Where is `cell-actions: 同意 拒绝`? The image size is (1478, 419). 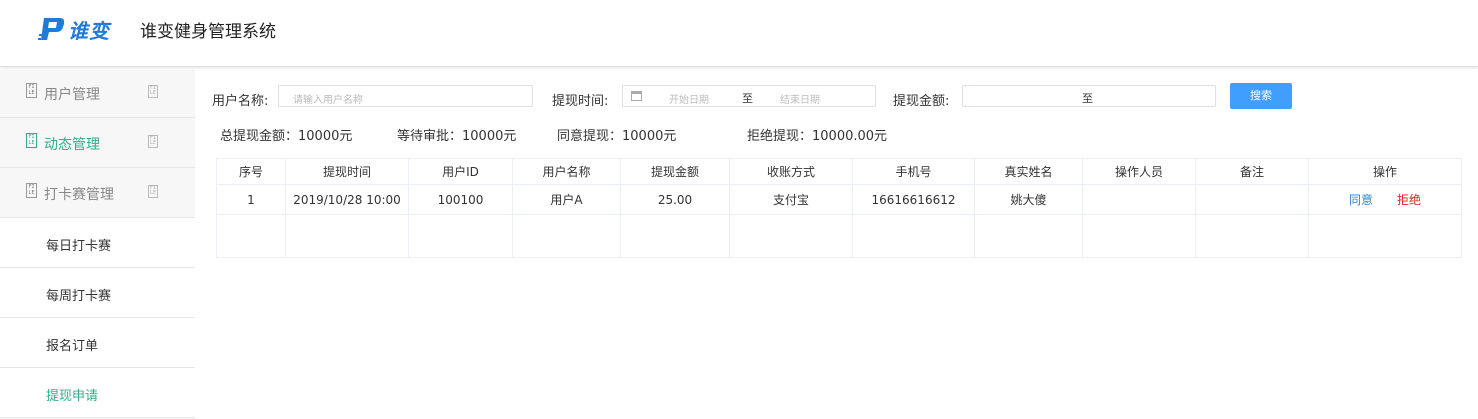 cell-actions: 同意 拒绝 is located at coordinates (1385, 199).